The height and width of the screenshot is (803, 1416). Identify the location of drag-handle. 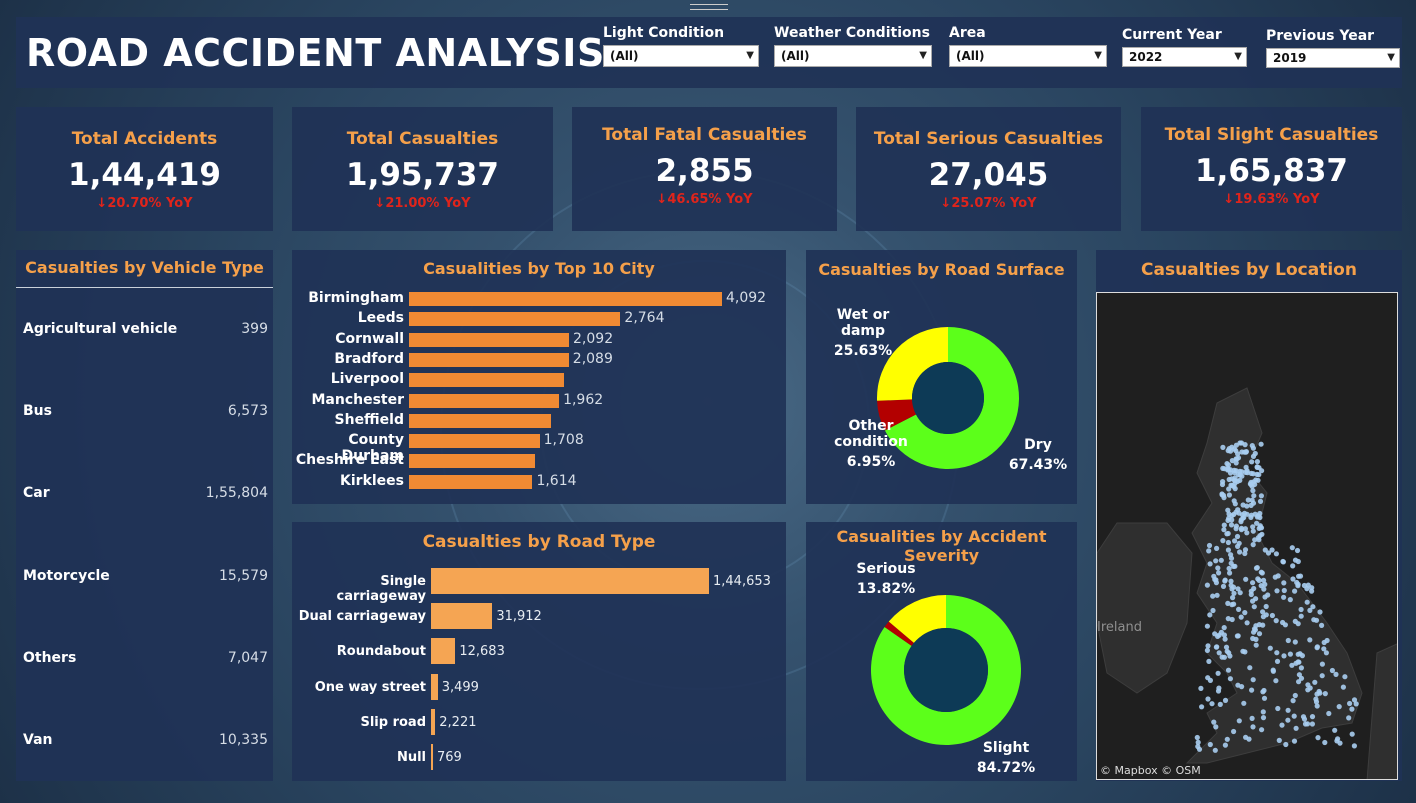
(709, 7).